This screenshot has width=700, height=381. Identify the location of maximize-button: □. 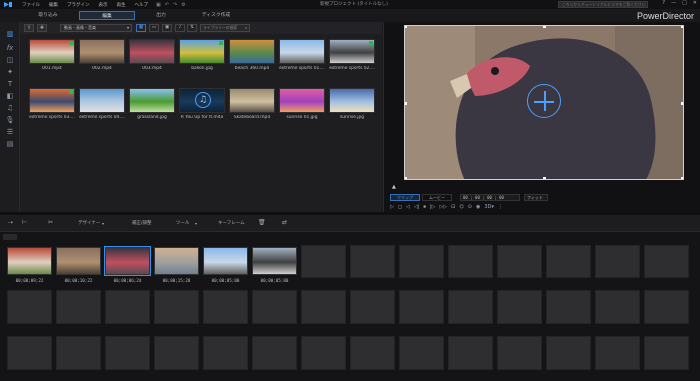
(684, 3).